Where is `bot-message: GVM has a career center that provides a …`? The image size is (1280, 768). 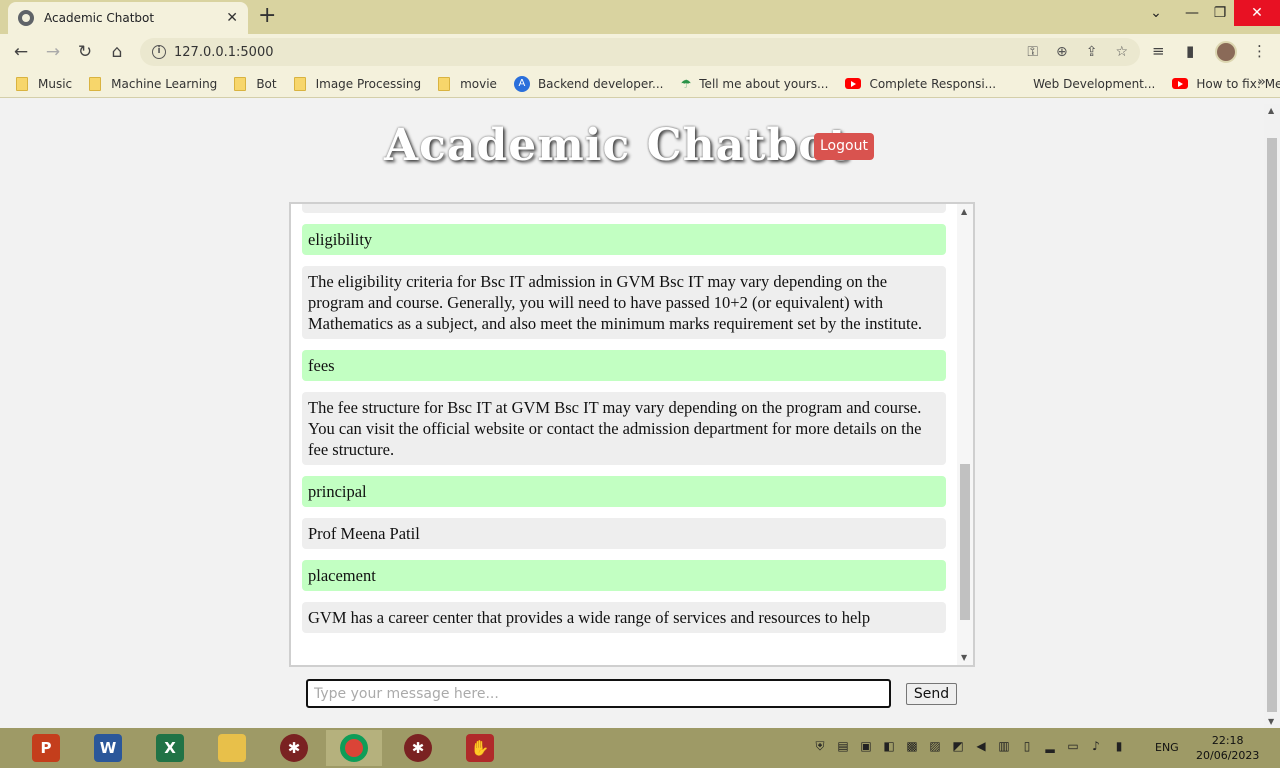
bot-message: GVM has a career center that provides a … is located at coordinates (624, 617).